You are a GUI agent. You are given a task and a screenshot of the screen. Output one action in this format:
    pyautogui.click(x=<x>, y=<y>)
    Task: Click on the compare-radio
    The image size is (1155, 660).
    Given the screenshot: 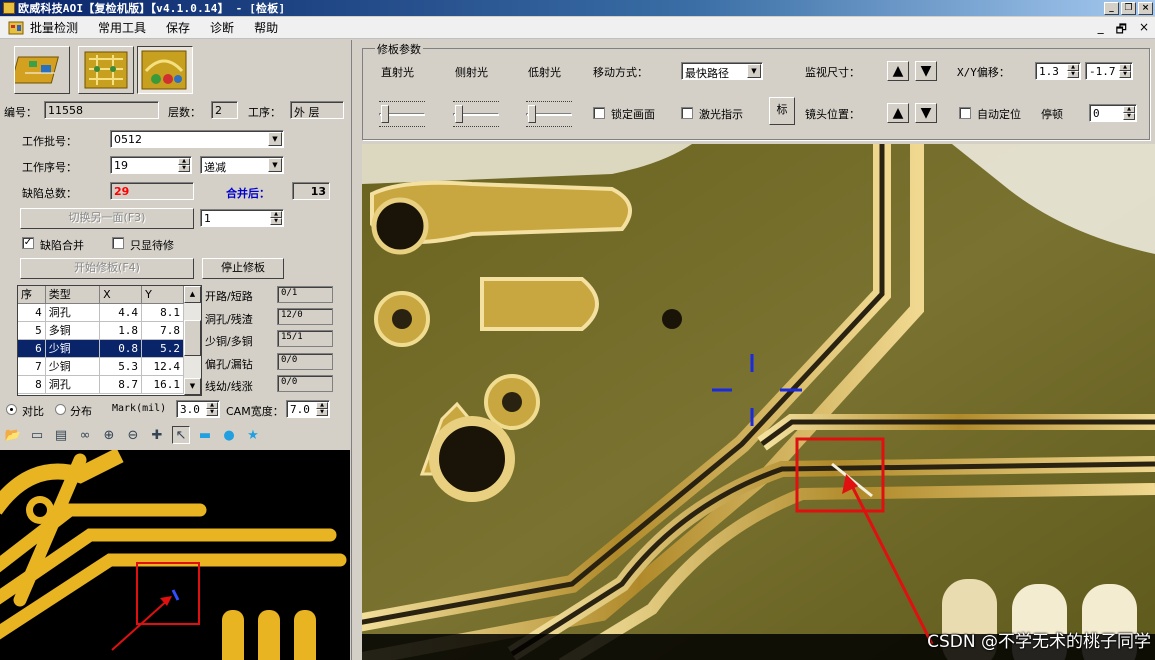 What is the action you would take?
    pyautogui.click(x=11, y=409)
    